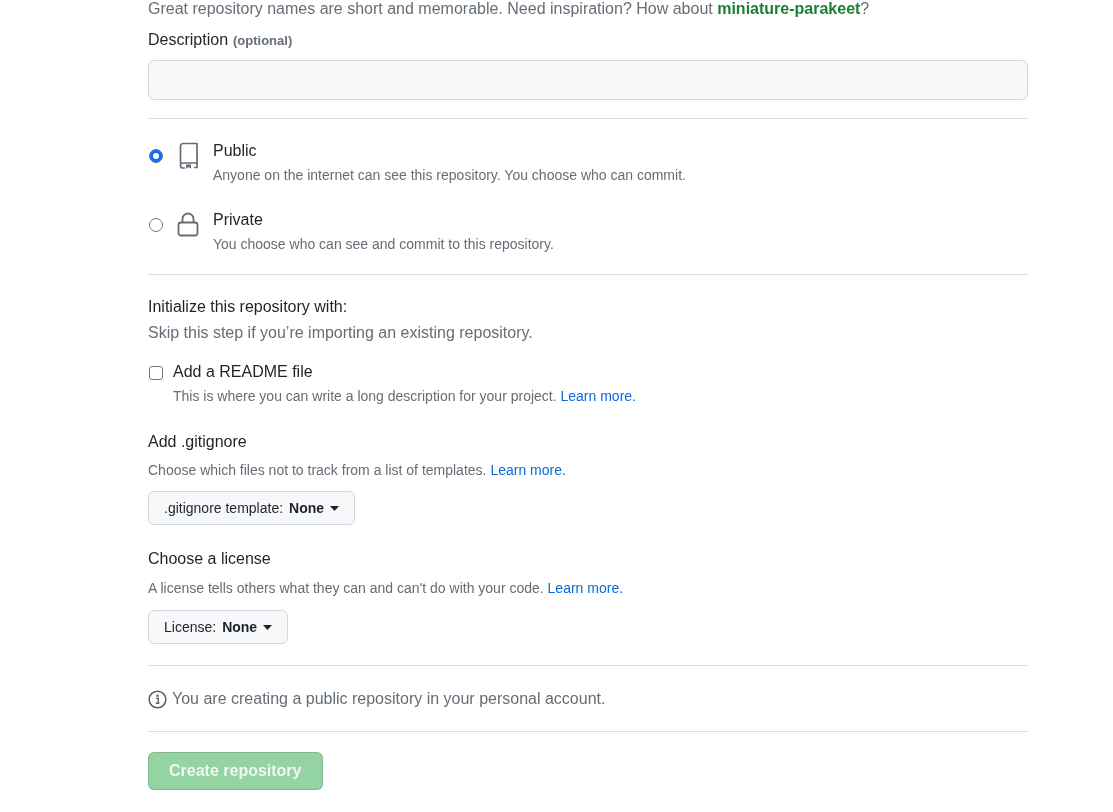 This screenshot has height=812, width=1113. What do you see at coordinates (248, 307) in the screenshot?
I see `section-title: Initialize this repository with:` at bounding box center [248, 307].